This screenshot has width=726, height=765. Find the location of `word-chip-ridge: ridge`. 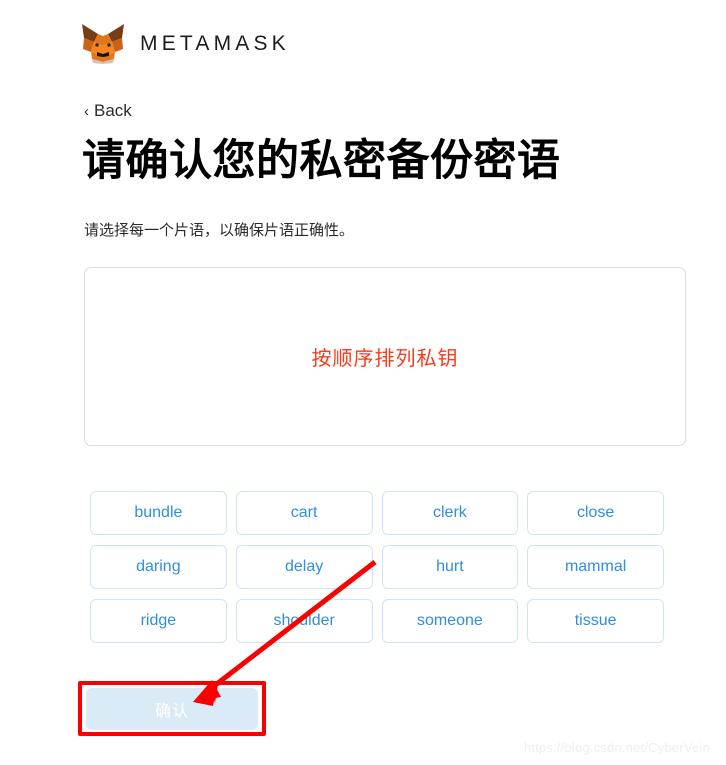

word-chip-ridge: ridge is located at coordinates (158, 621).